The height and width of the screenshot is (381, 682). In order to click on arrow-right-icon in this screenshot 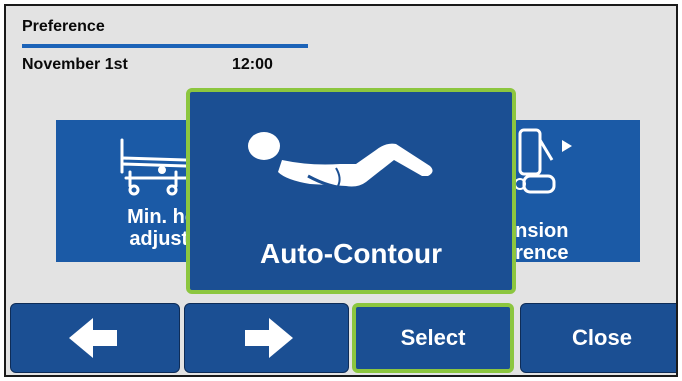, I will do `click(268, 338)`.